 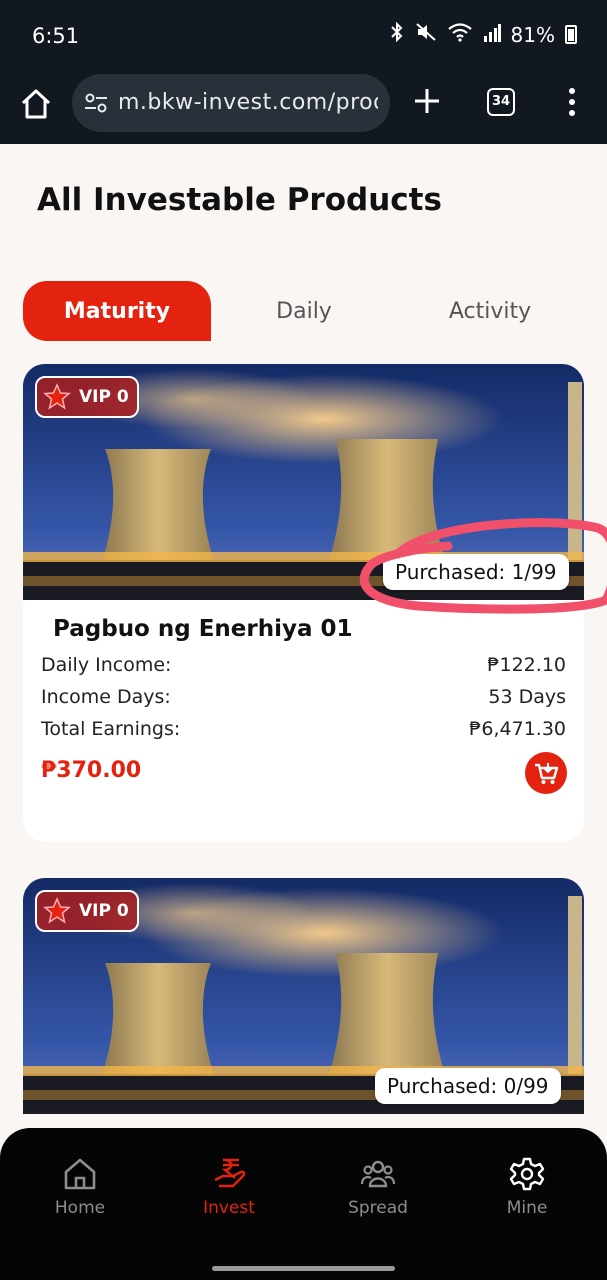 I want to click on browser-home-button, so click(x=36, y=104).